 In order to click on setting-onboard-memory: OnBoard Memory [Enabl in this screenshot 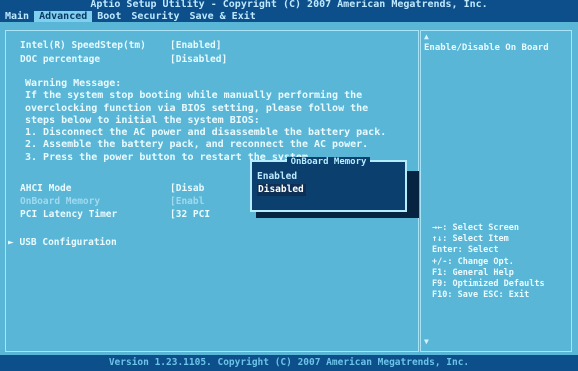, I will do `click(130, 202)`.